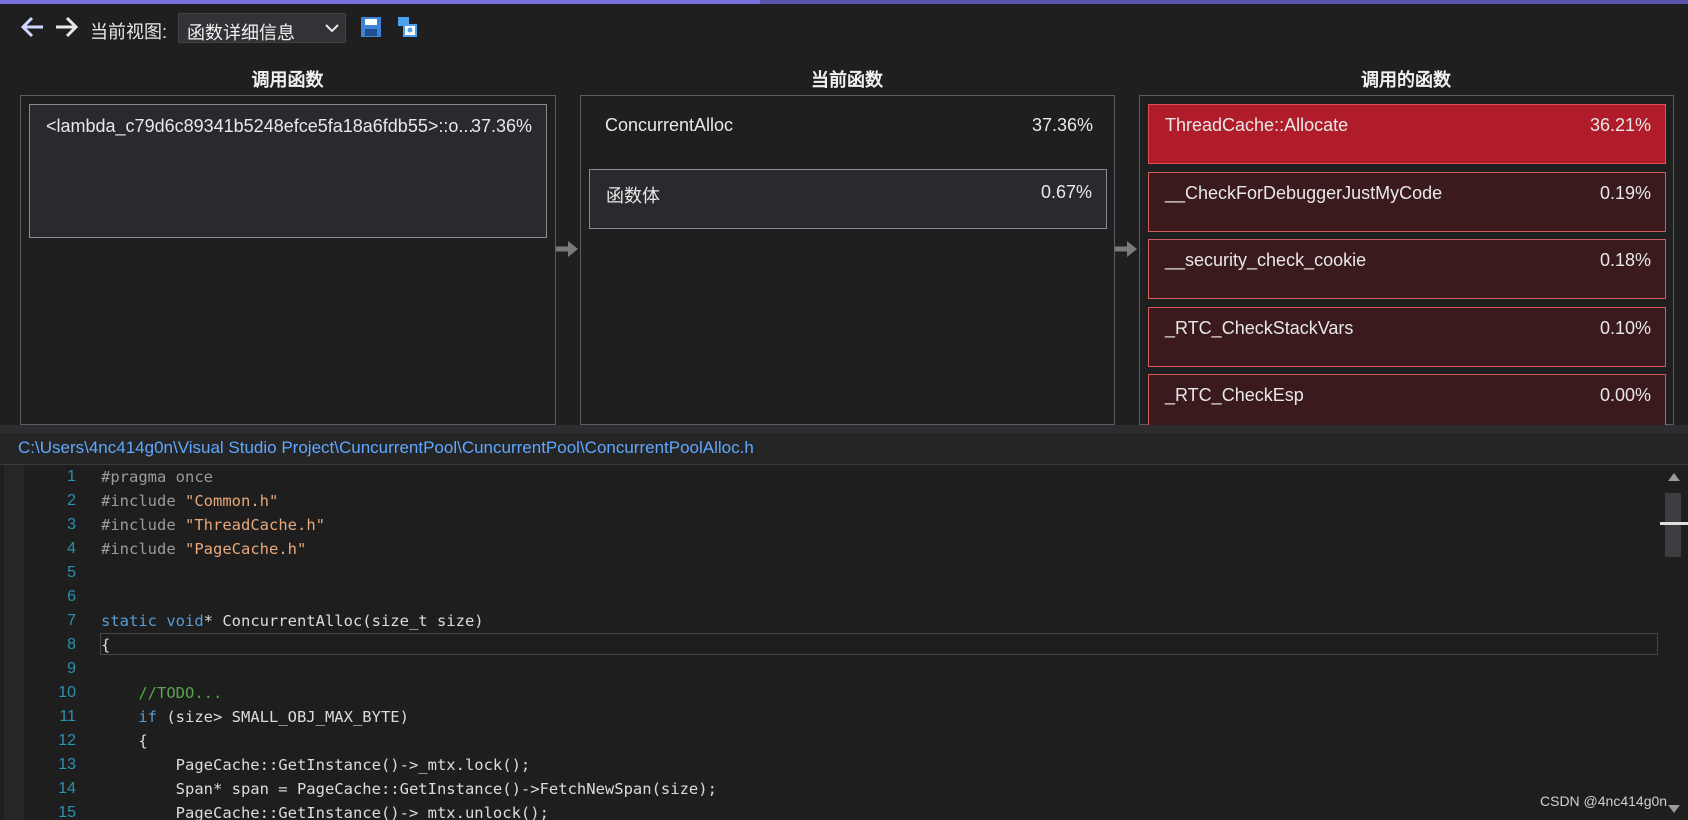 The height and width of the screenshot is (820, 1688). I want to click on caller-percent: 37.36%, so click(501, 126).